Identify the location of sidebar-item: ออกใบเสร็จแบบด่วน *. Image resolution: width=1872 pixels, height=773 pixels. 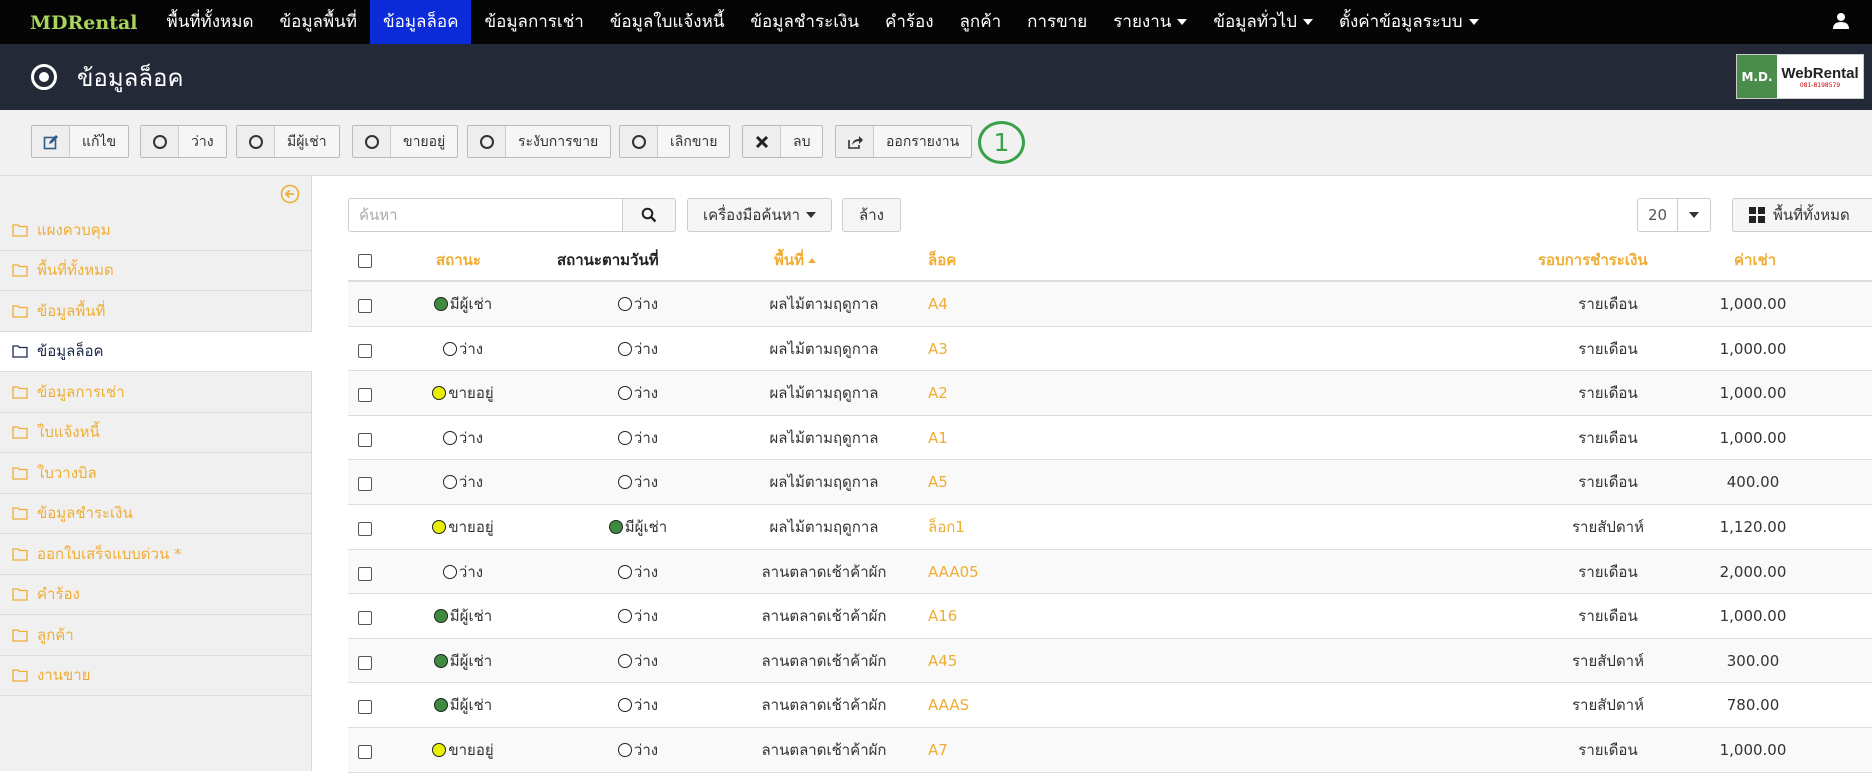
(156, 554).